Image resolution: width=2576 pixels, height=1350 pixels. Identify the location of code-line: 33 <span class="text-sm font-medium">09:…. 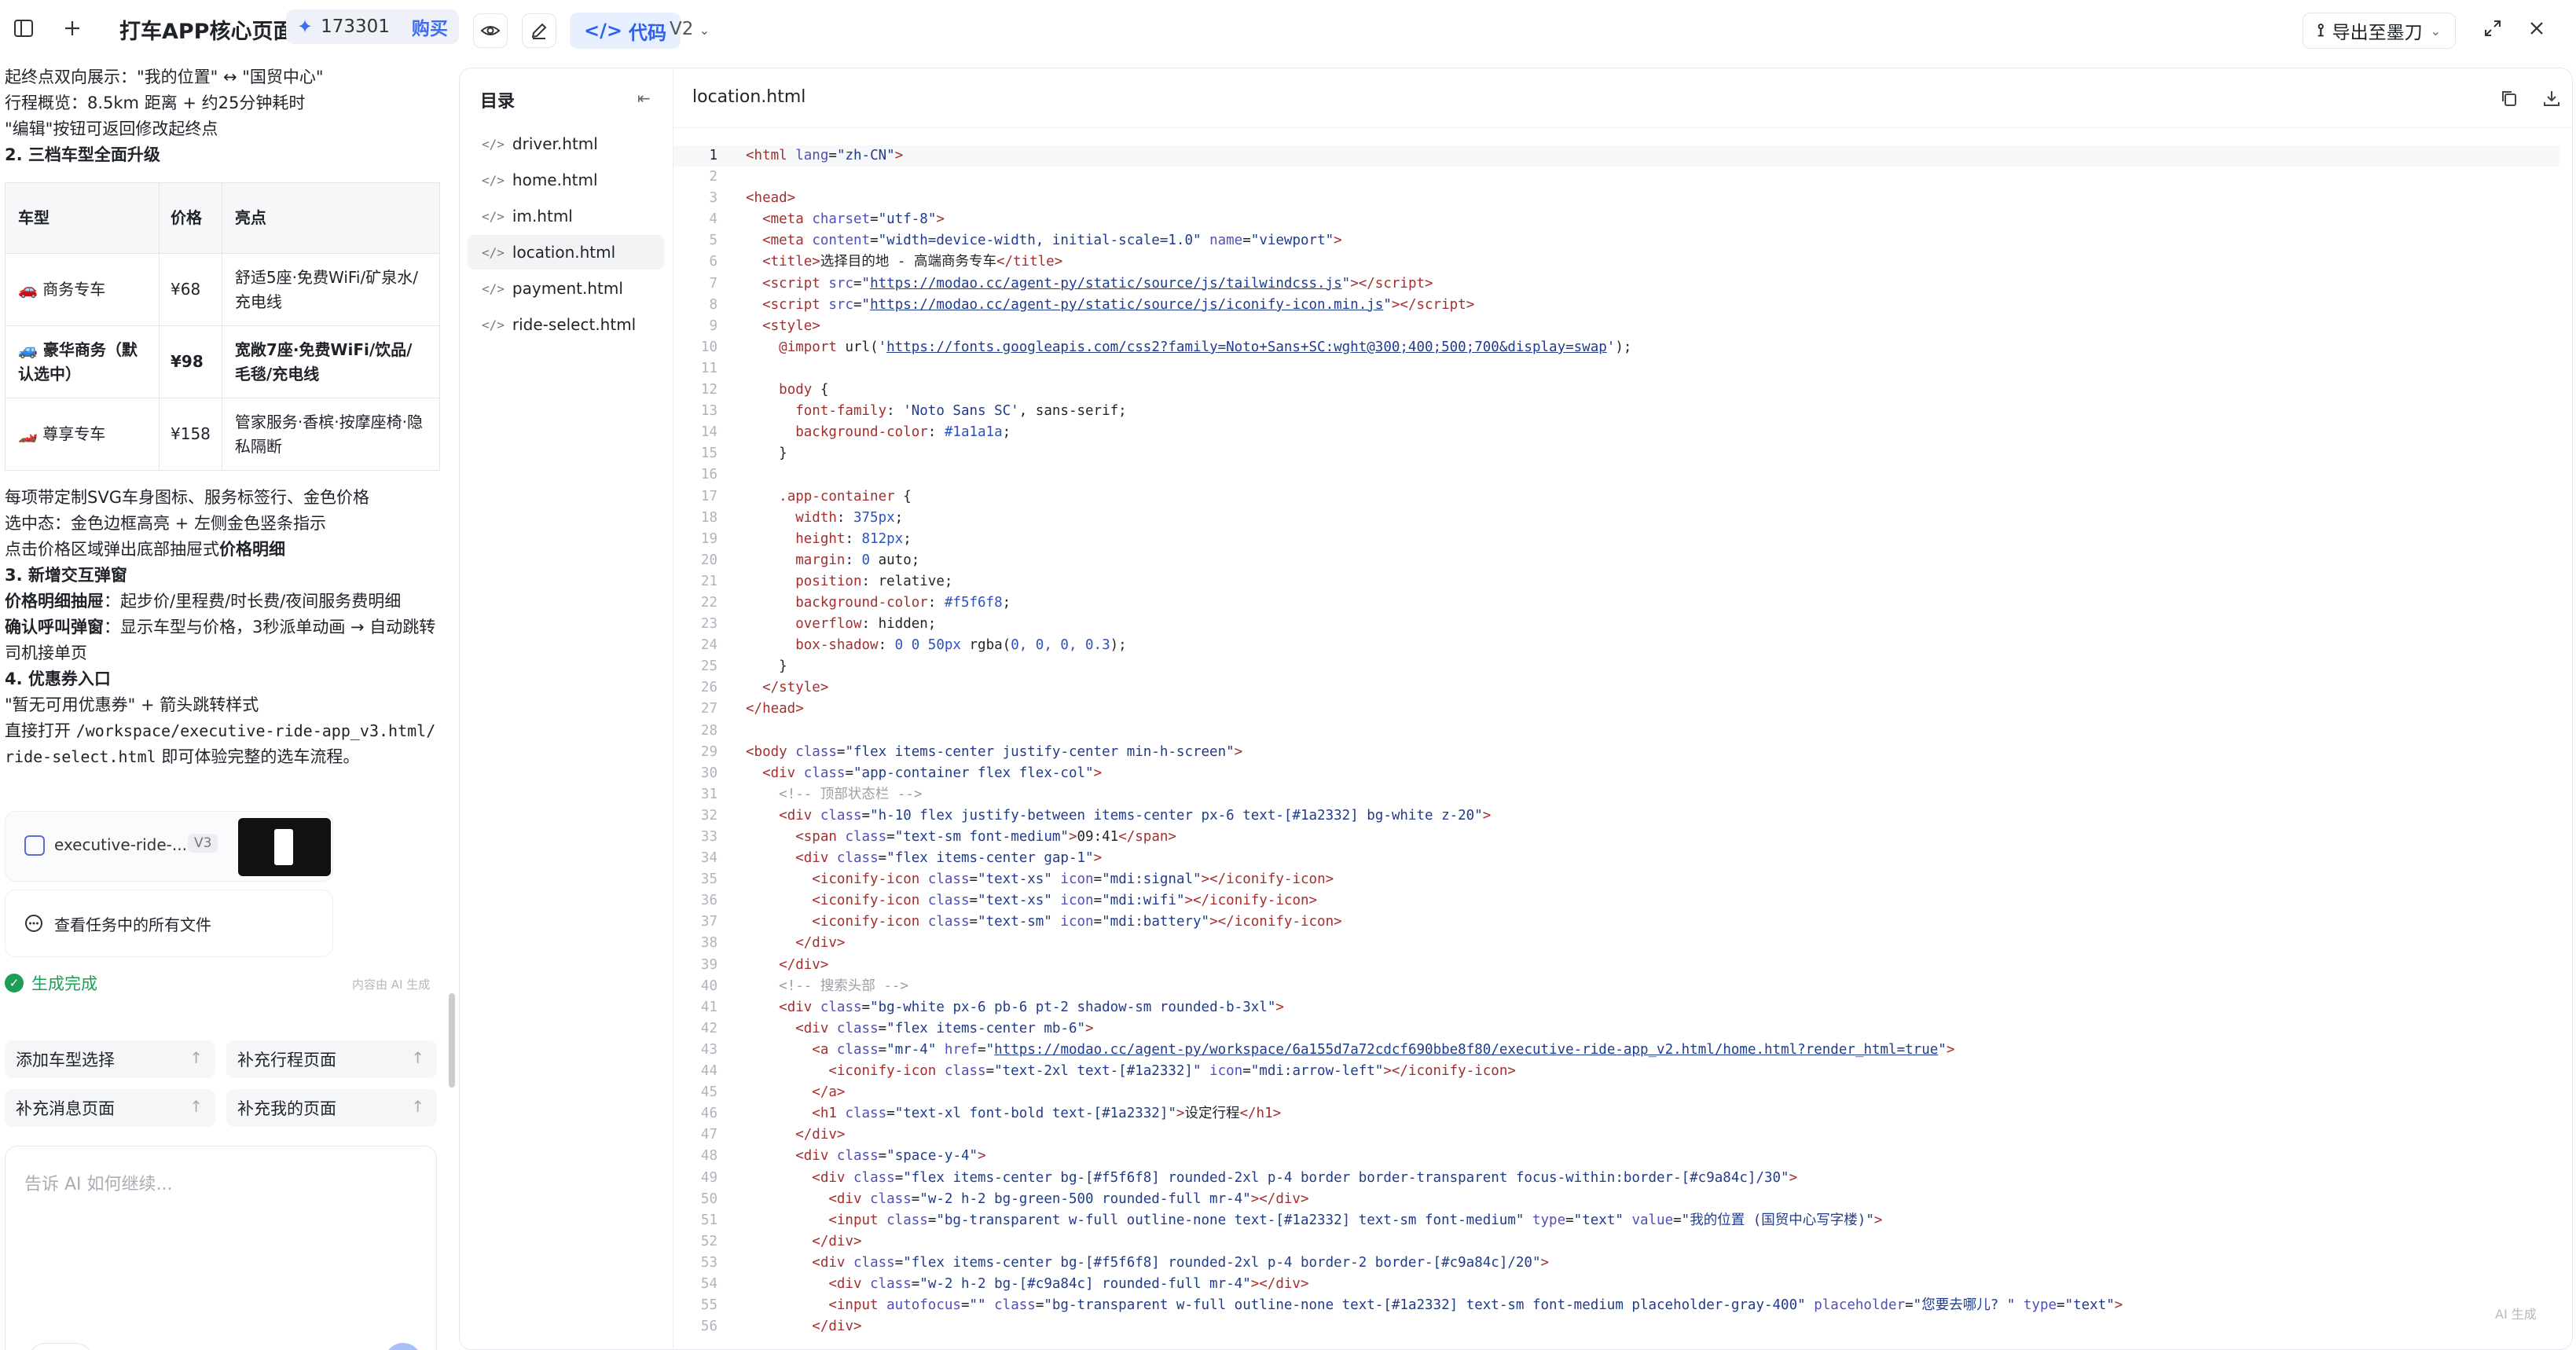
(938, 837).